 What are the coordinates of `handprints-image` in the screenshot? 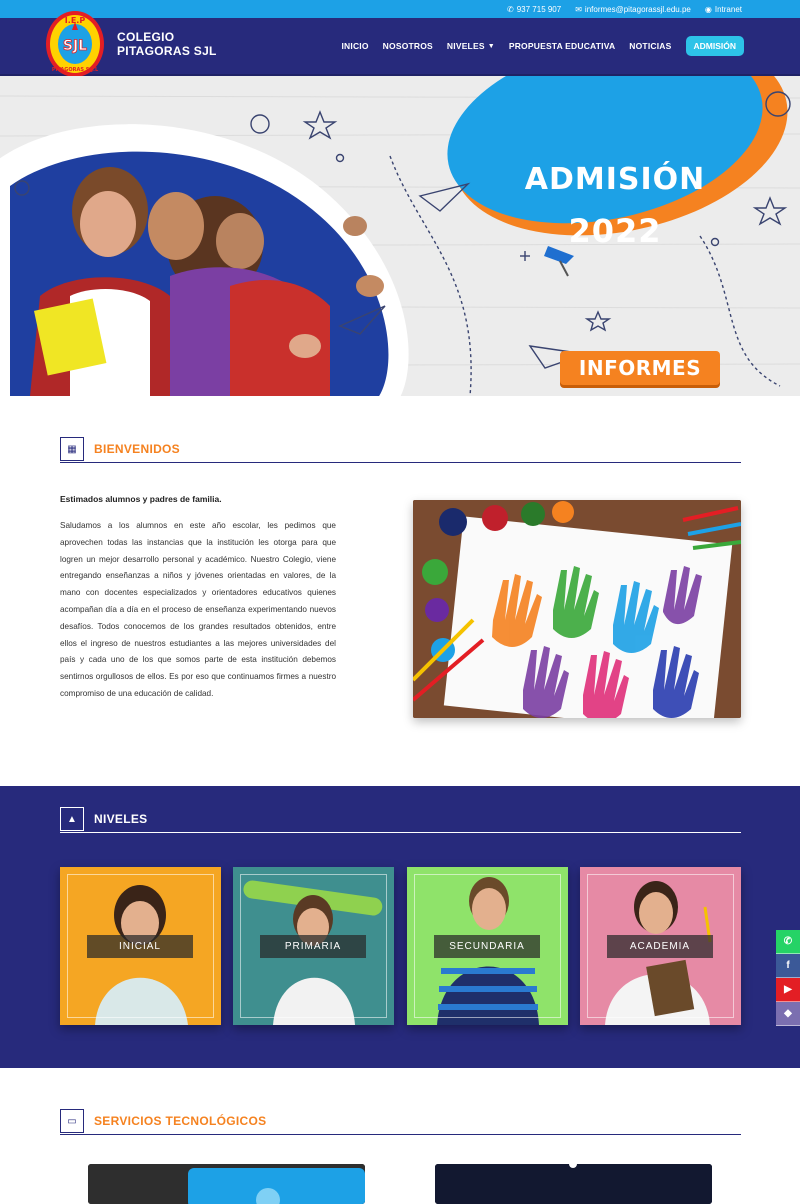 It's located at (577, 609).